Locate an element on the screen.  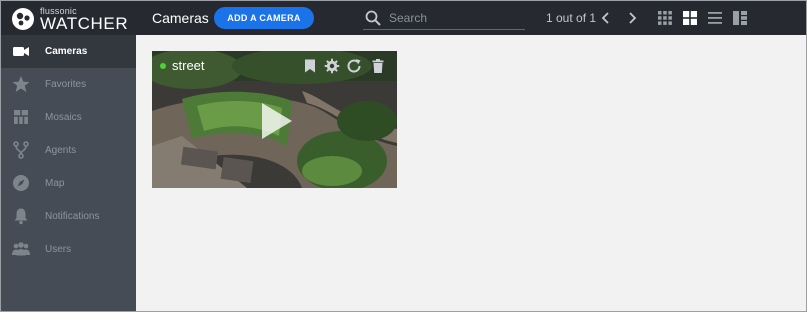
page-title: Cameras is located at coordinates (180, 18).